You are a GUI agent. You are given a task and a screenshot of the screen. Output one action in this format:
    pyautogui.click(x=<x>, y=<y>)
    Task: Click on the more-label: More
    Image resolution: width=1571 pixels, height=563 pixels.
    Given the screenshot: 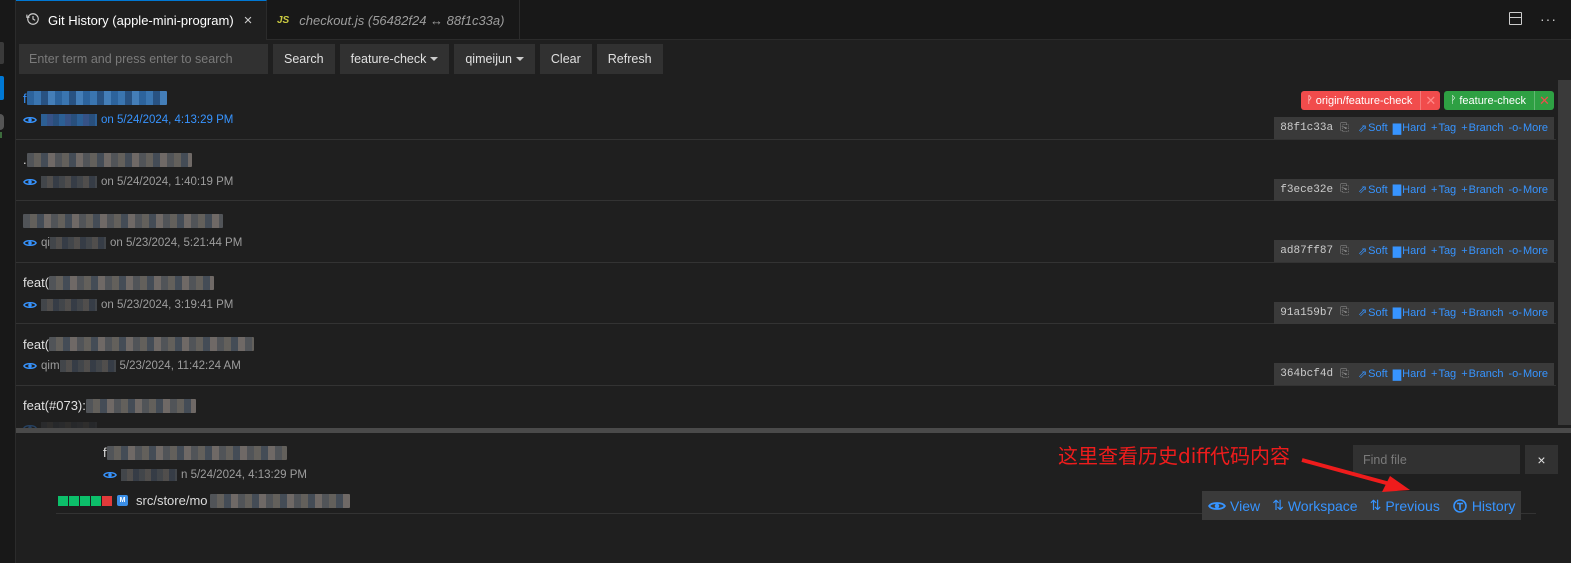 What is the action you would take?
    pyautogui.click(x=1535, y=374)
    